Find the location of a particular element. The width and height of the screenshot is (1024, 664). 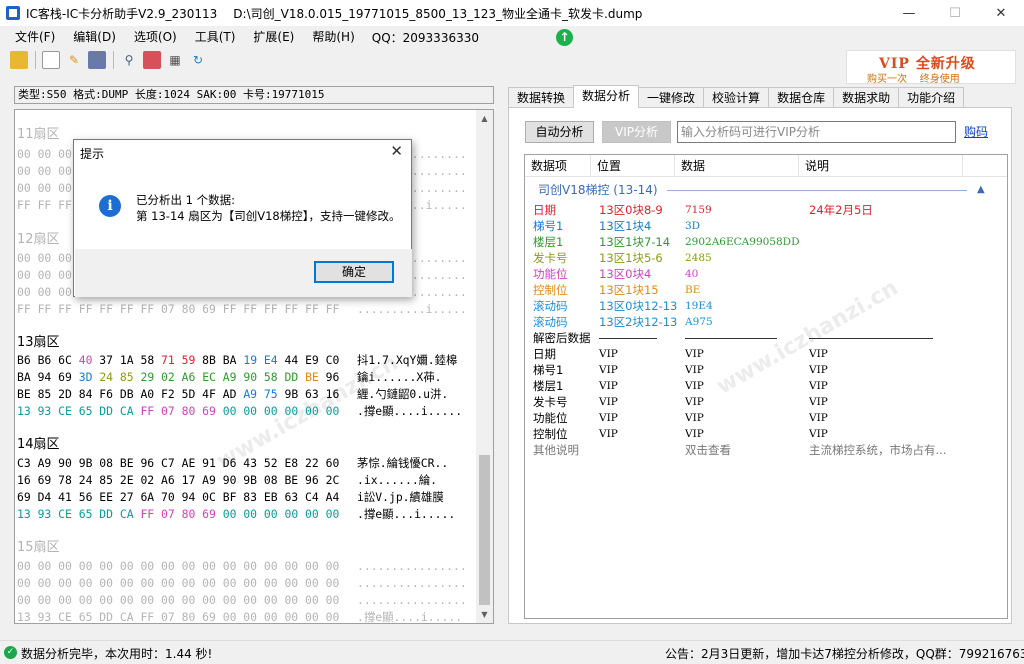

grid-cell: 40 is located at coordinates (692, 274).